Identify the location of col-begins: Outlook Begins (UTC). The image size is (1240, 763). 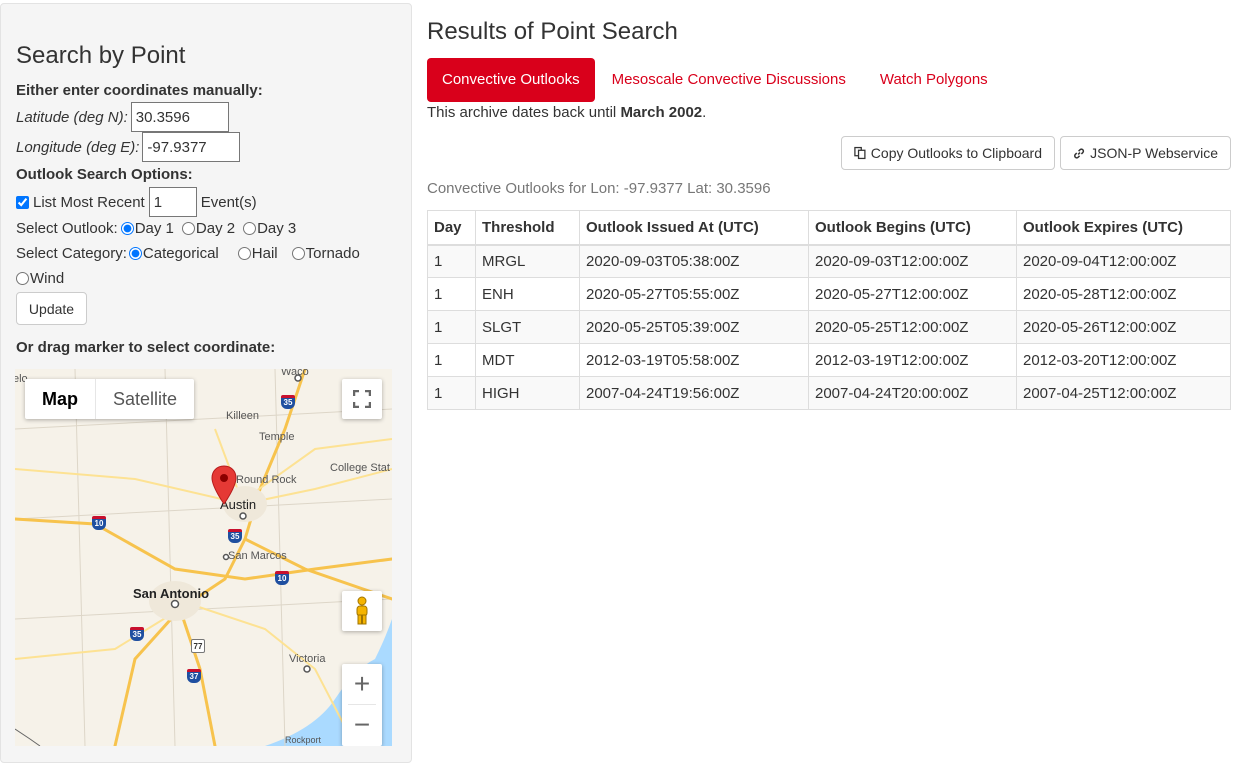
(912, 228).